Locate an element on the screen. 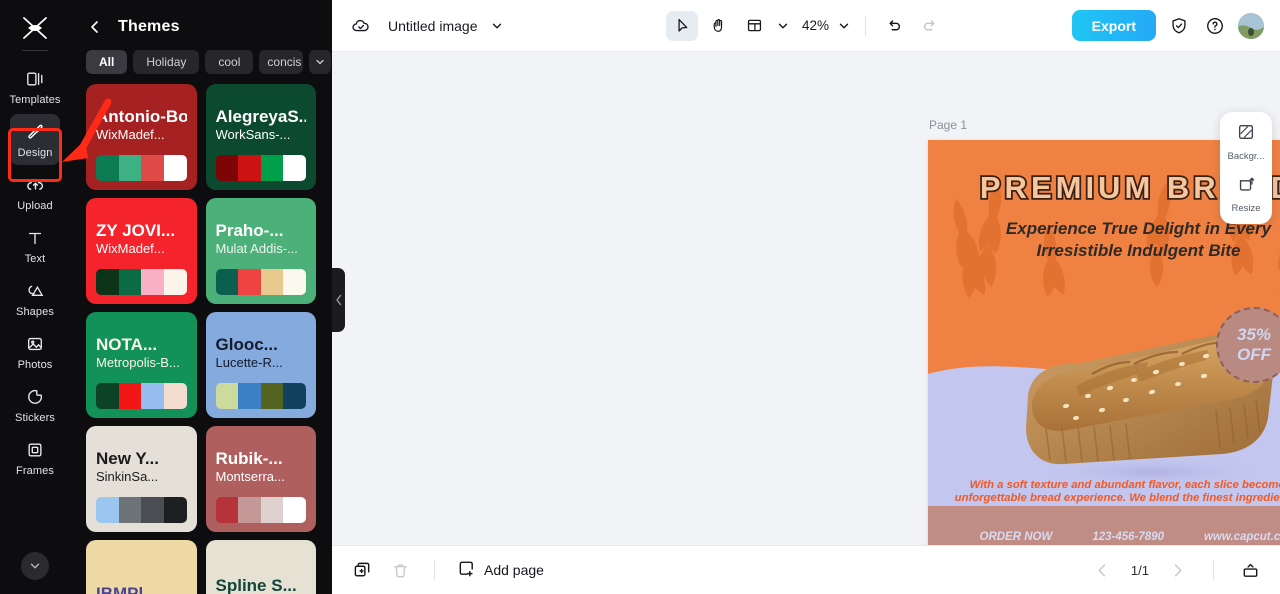 The width and height of the screenshot is (1280, 594). sidebar-item-frames: Frames is located at coordinates (35, 457).